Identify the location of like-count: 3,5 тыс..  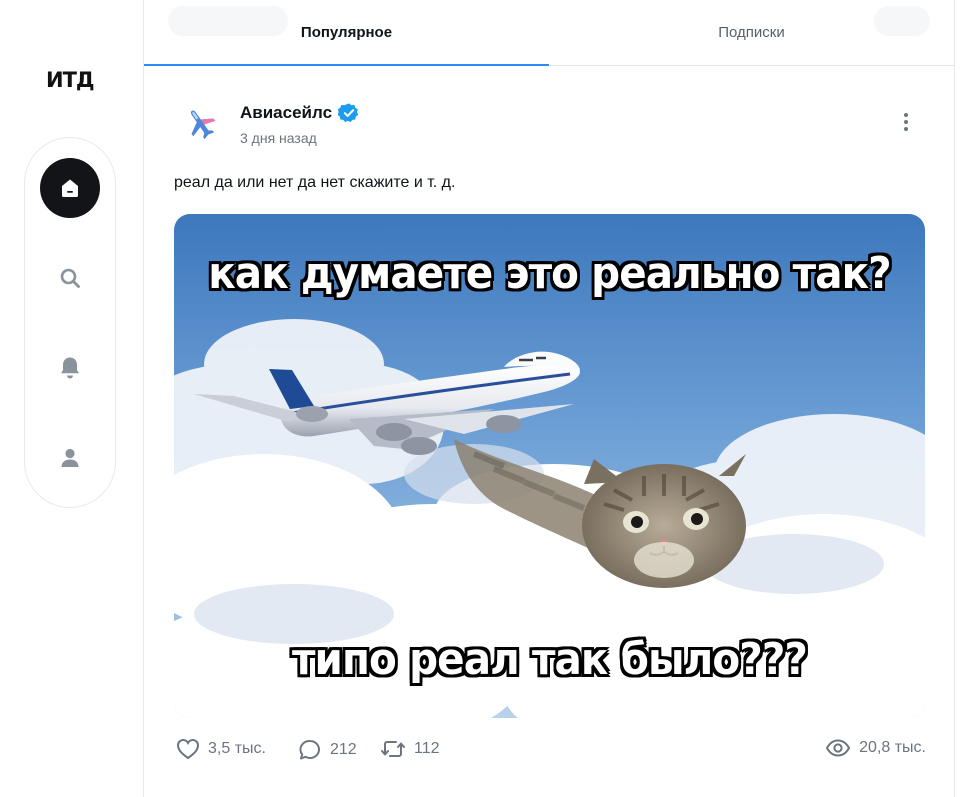
(237, 748).